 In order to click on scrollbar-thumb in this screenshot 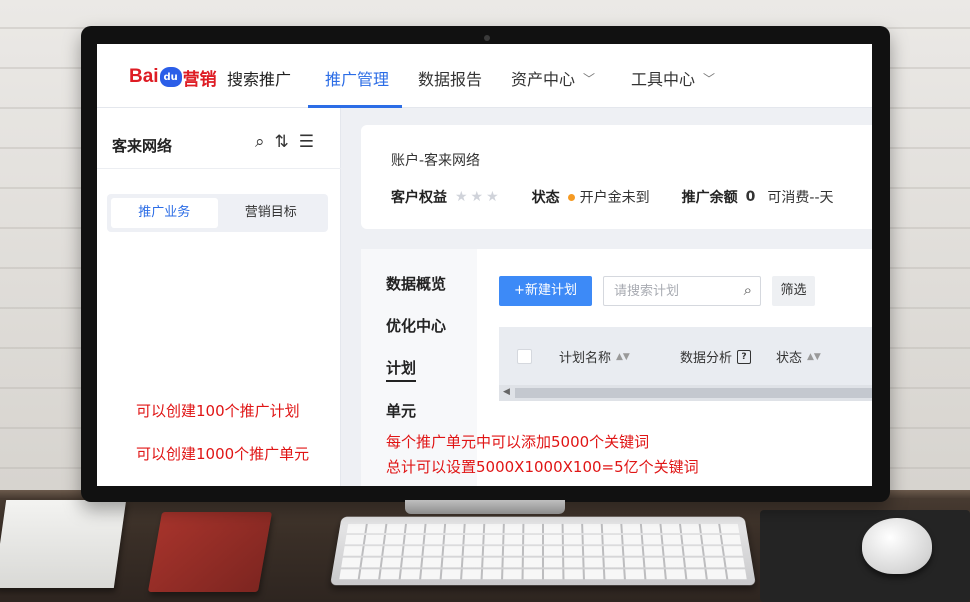, I will do `click(693, 393)`.